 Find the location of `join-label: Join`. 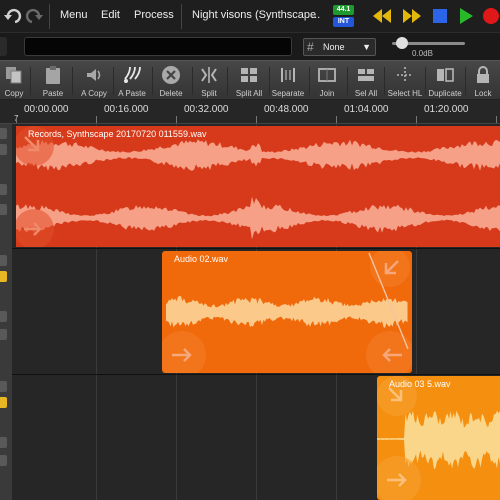

join-label: Join is located at coordinates (327, 93).